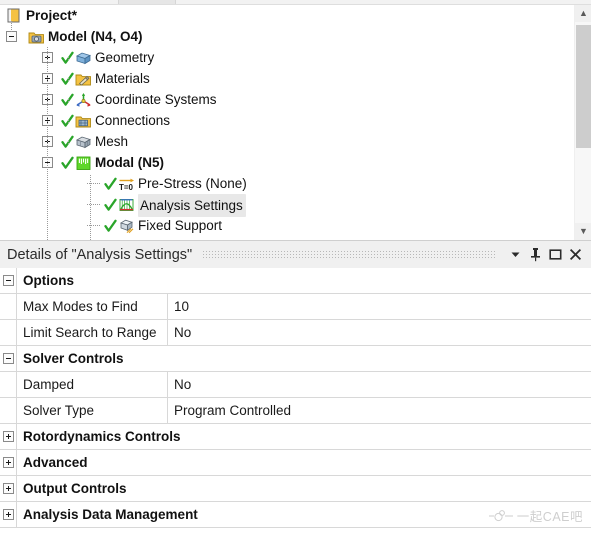  I want to click on details-maximize-button, so click(555, 255).